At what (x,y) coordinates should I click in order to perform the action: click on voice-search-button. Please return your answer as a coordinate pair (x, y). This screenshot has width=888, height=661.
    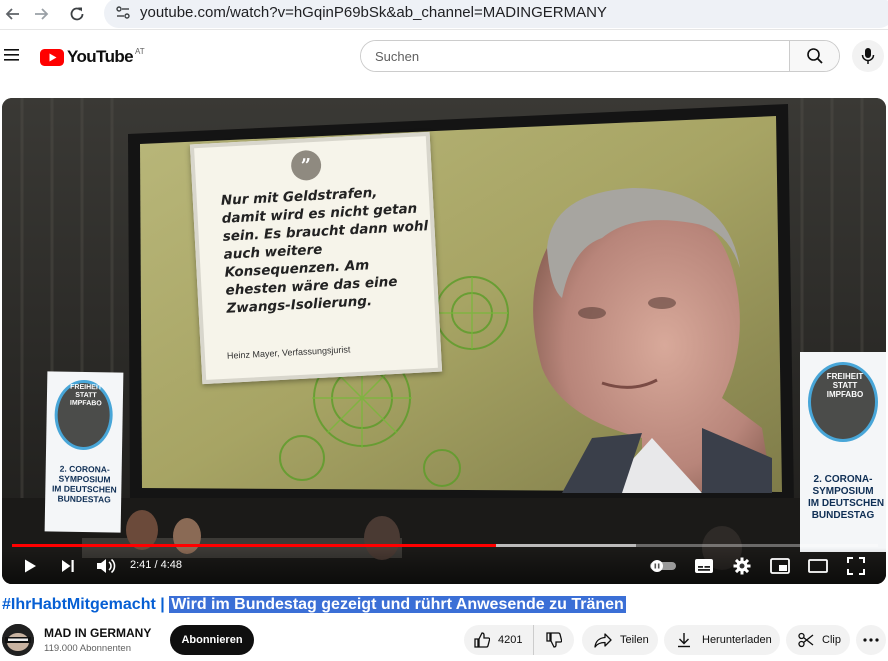
    Looking at the image, I should click on (868, 56).